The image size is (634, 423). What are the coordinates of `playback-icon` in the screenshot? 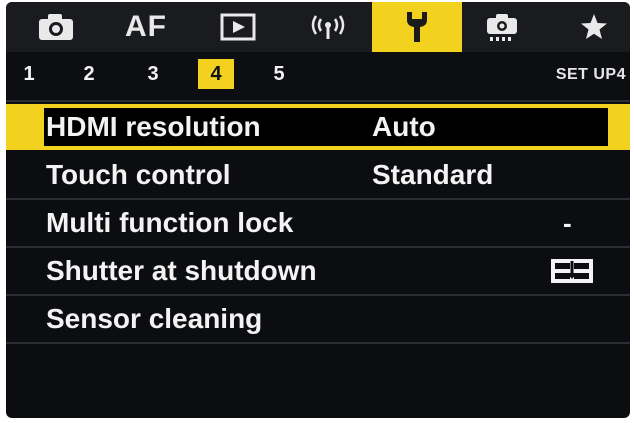 It's located at (238, 27).